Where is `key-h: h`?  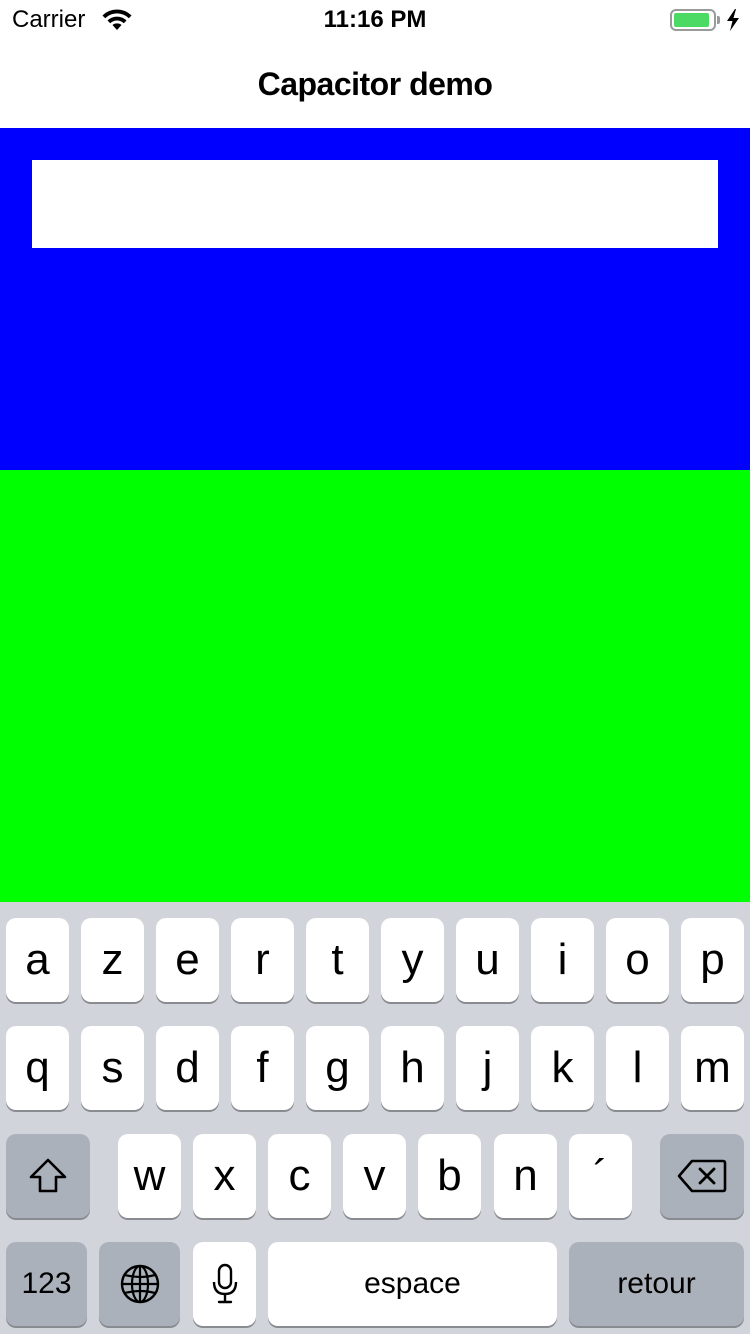
key-h: h is located at coordinates (412, 1068).